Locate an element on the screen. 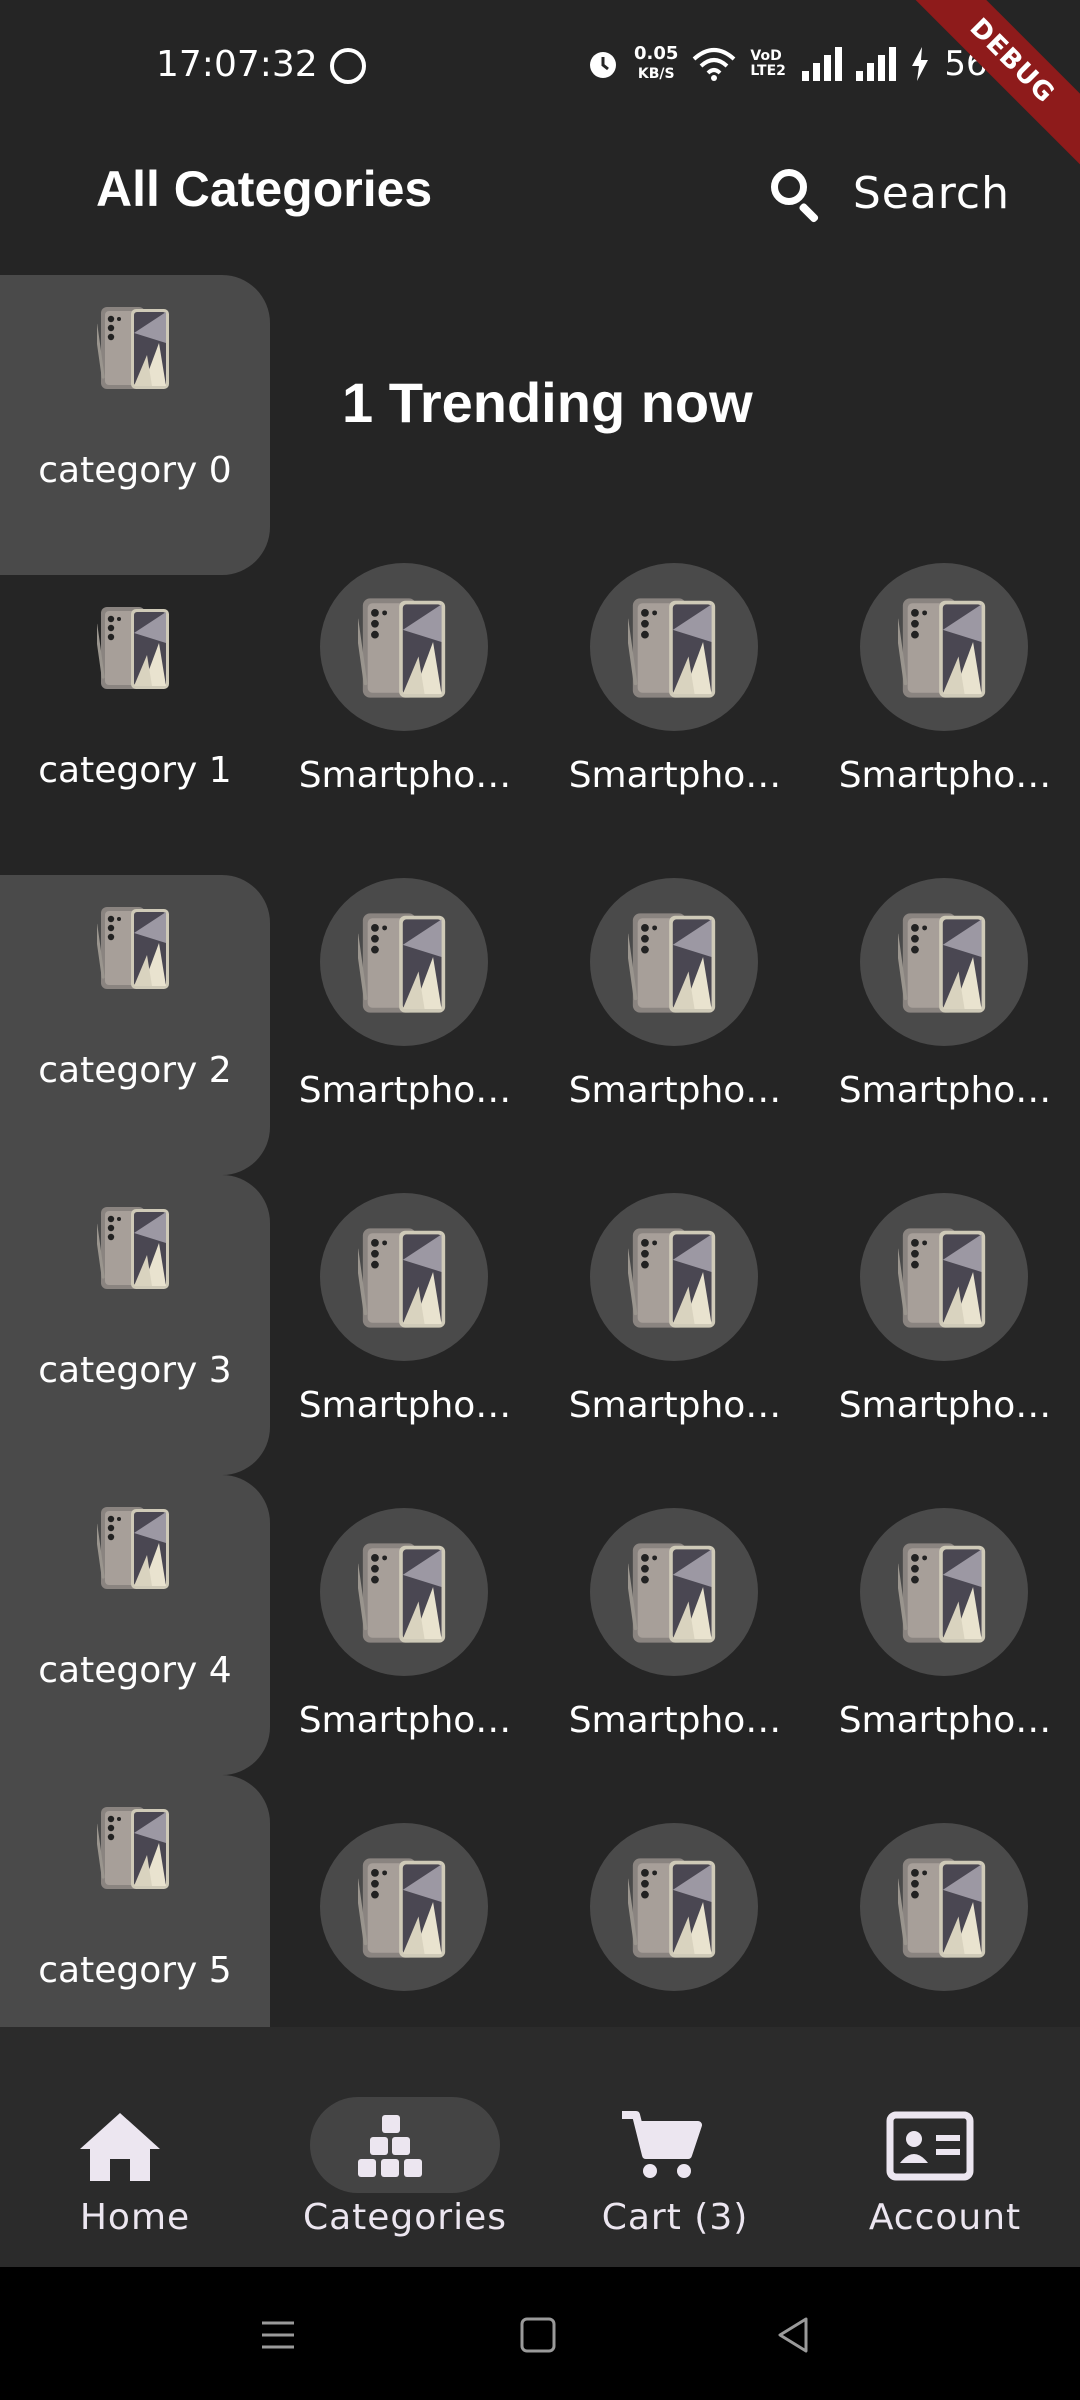 This screenshot has width=1080, height=2400. sidebar-item-category-4: category 4 is located at coordinates (135, 1625).